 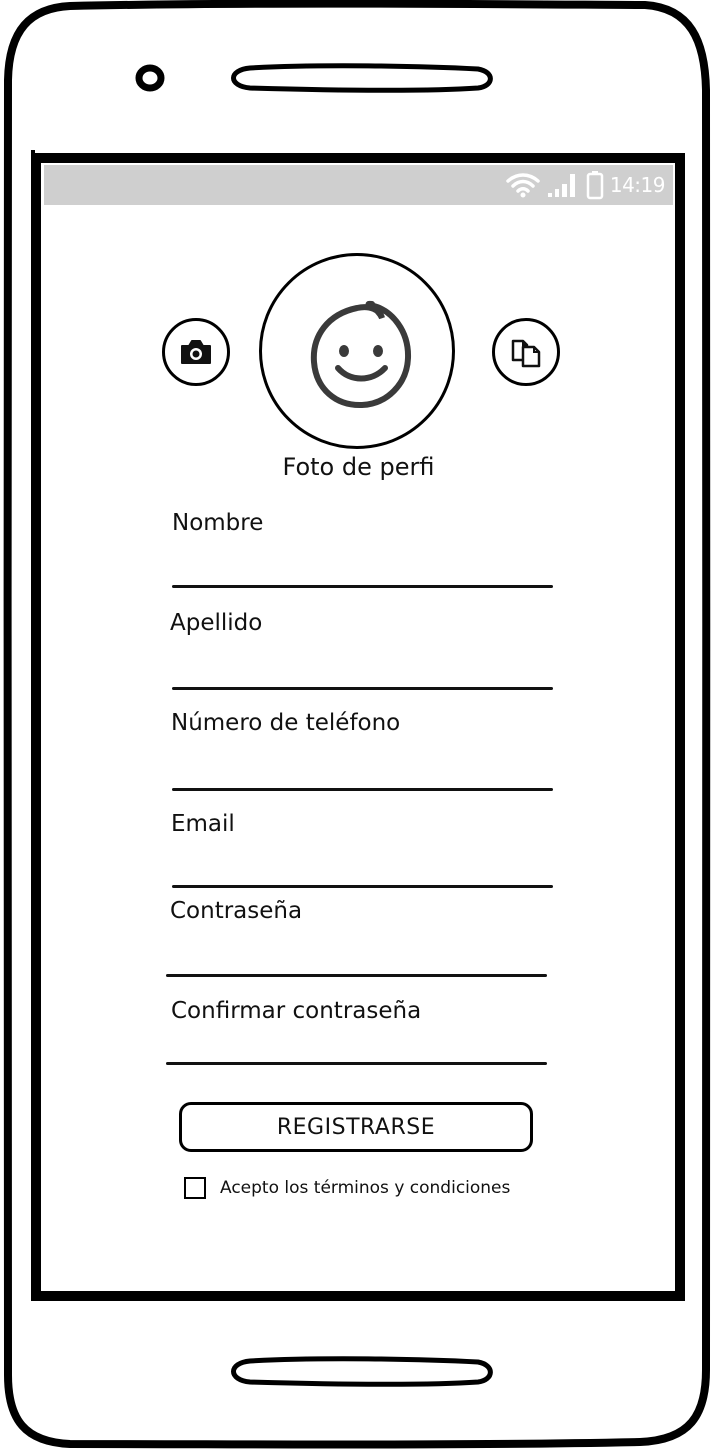 What do you see at coordinates (358, 185) in the screenshot?
I see `status-bar: 14:19` at bounding box center [358, 185].